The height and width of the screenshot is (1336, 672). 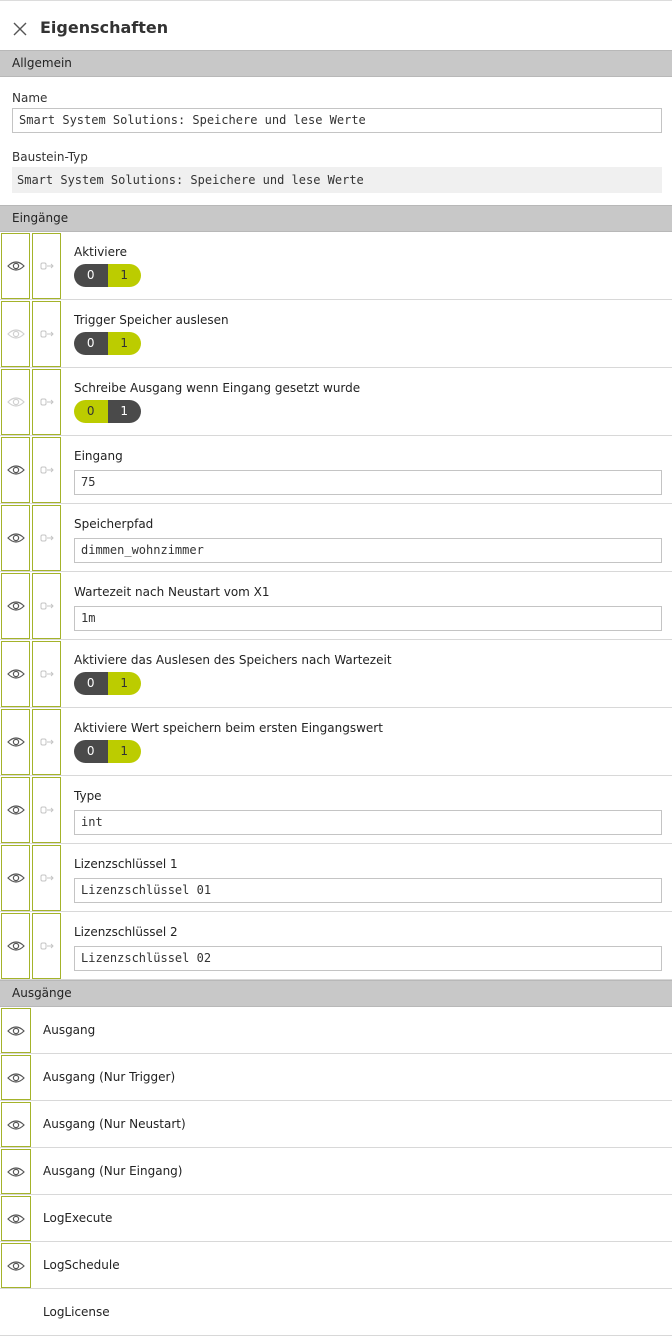 I want to click on name-label: Name, so click(x=30, y=98).